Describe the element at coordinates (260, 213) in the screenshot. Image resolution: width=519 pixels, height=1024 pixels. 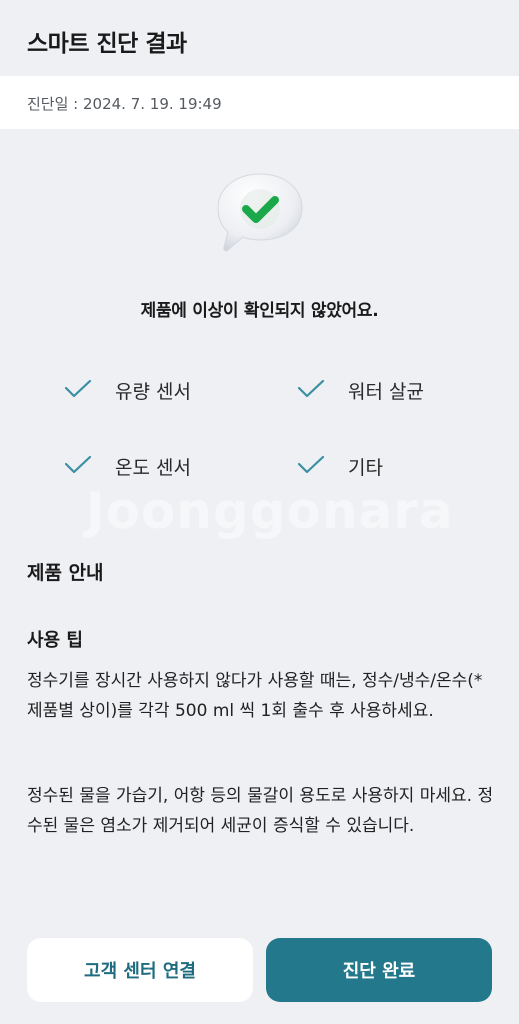
I see `check-bubble-icon` at that location.